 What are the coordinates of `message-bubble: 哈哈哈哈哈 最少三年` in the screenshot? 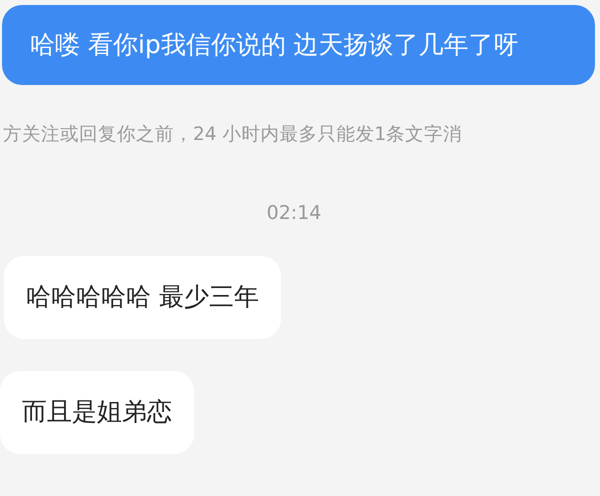 It's located at (142, 297).